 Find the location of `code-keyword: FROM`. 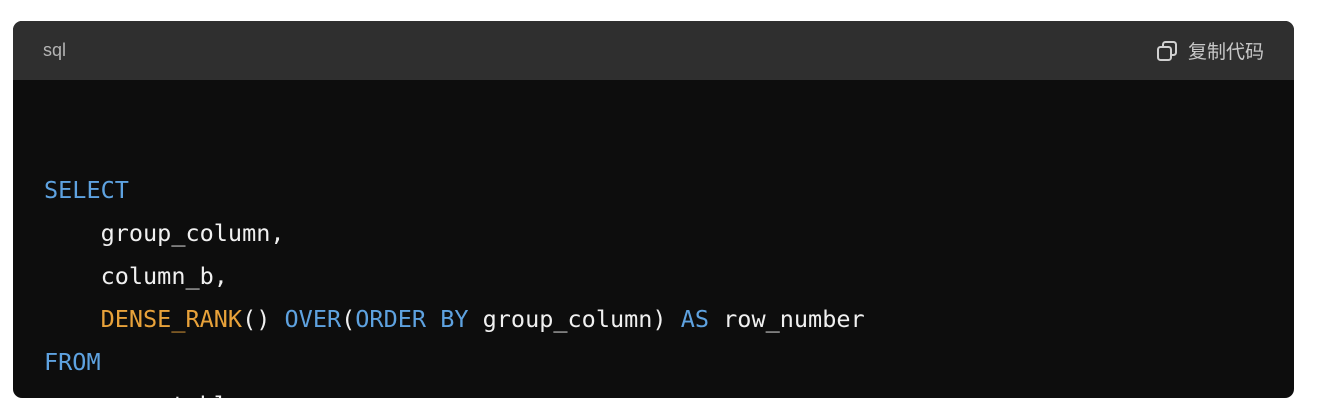

code-keyword: FROM is located at coordinates (72, 362).